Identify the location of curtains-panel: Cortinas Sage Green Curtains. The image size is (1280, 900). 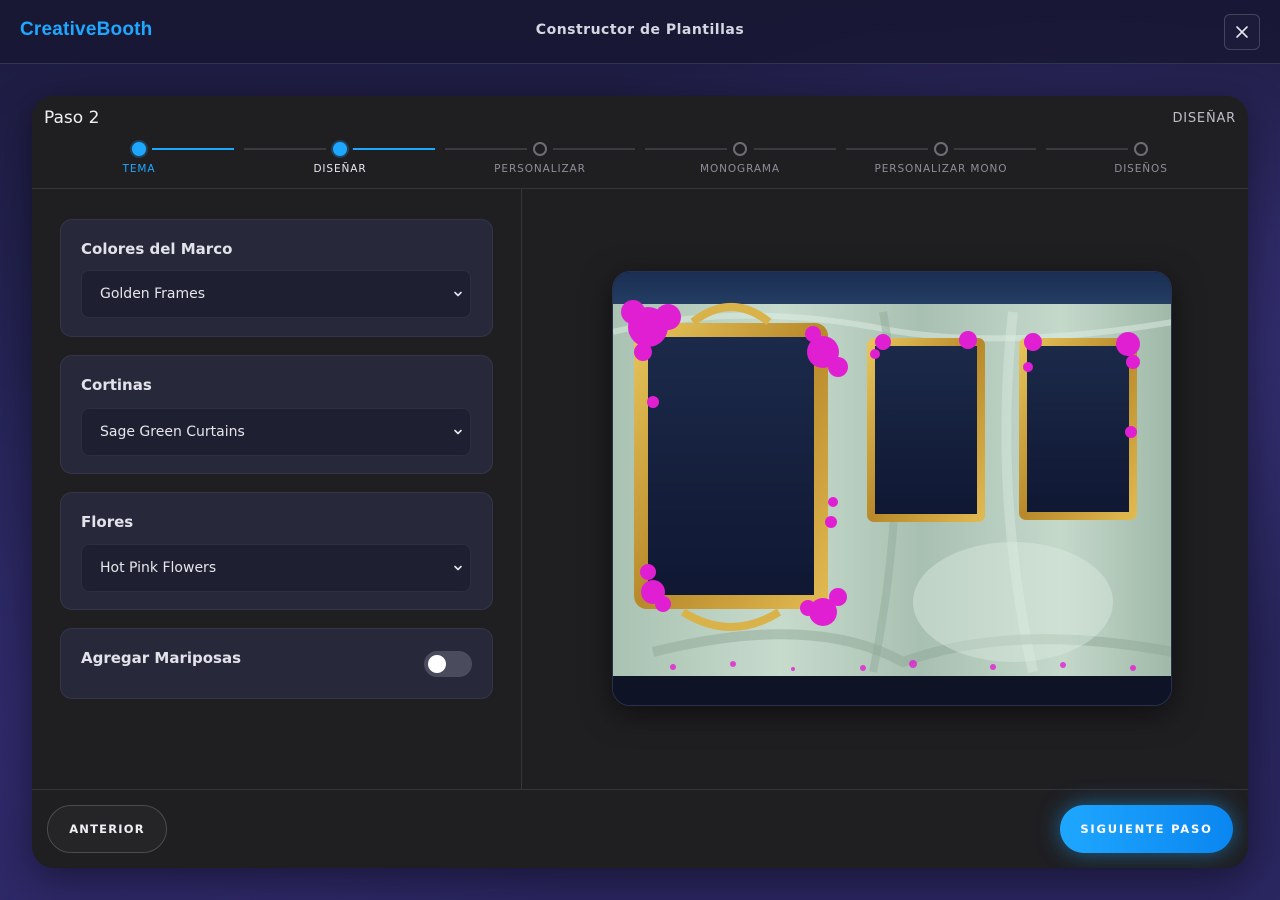
(276, 414).